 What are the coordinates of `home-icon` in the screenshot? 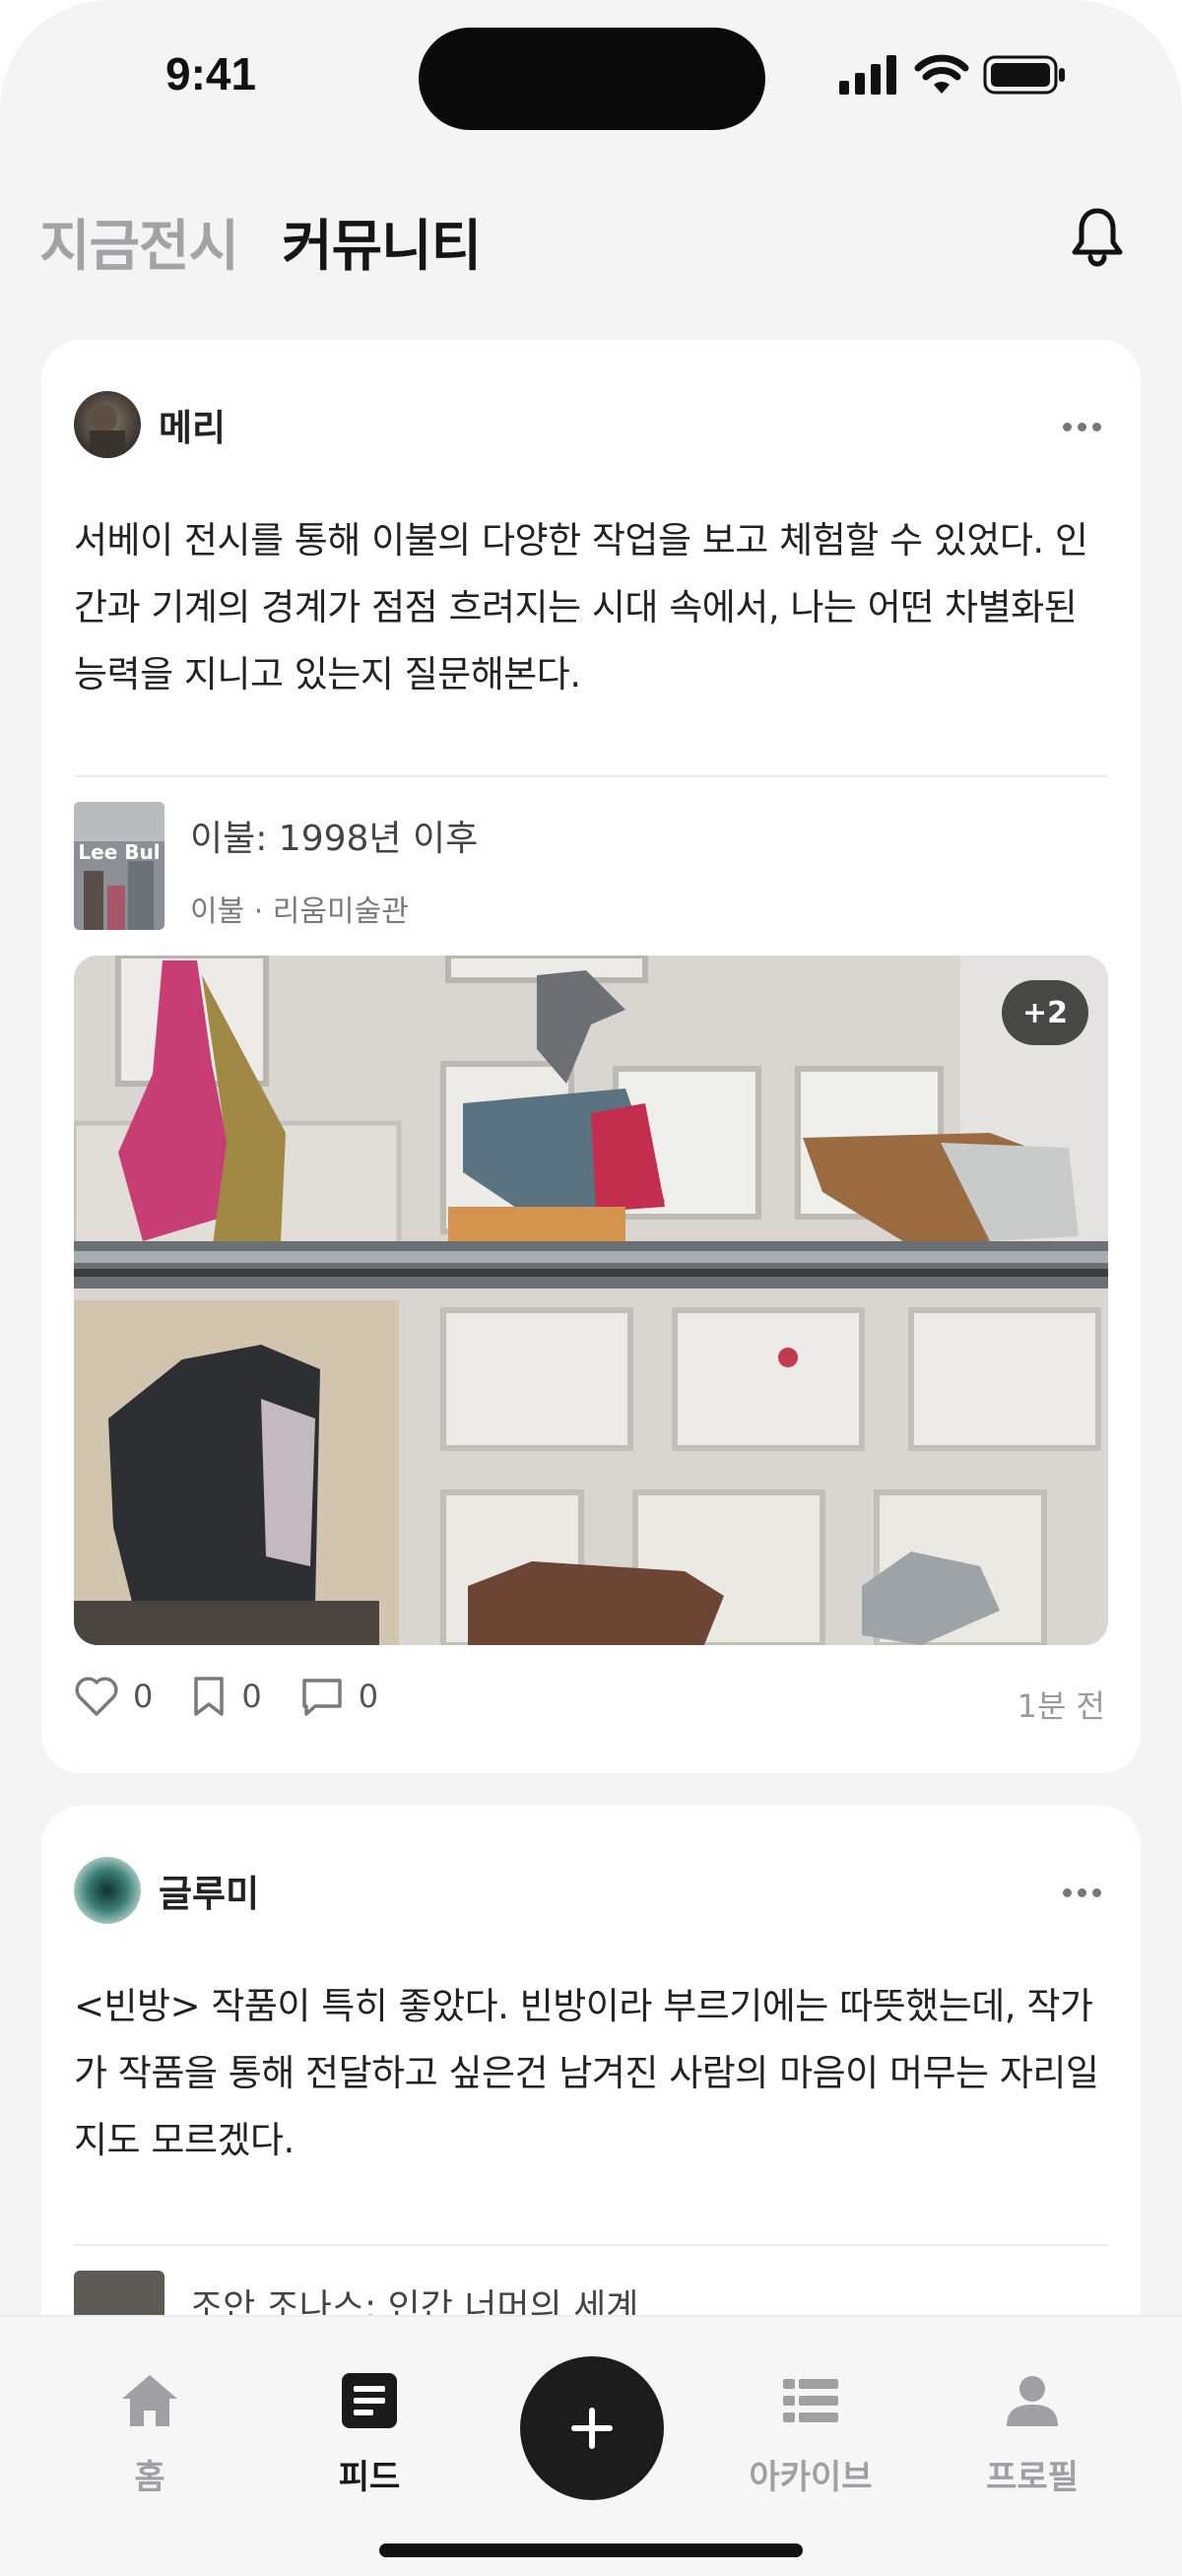 It's located at (149, 2400).